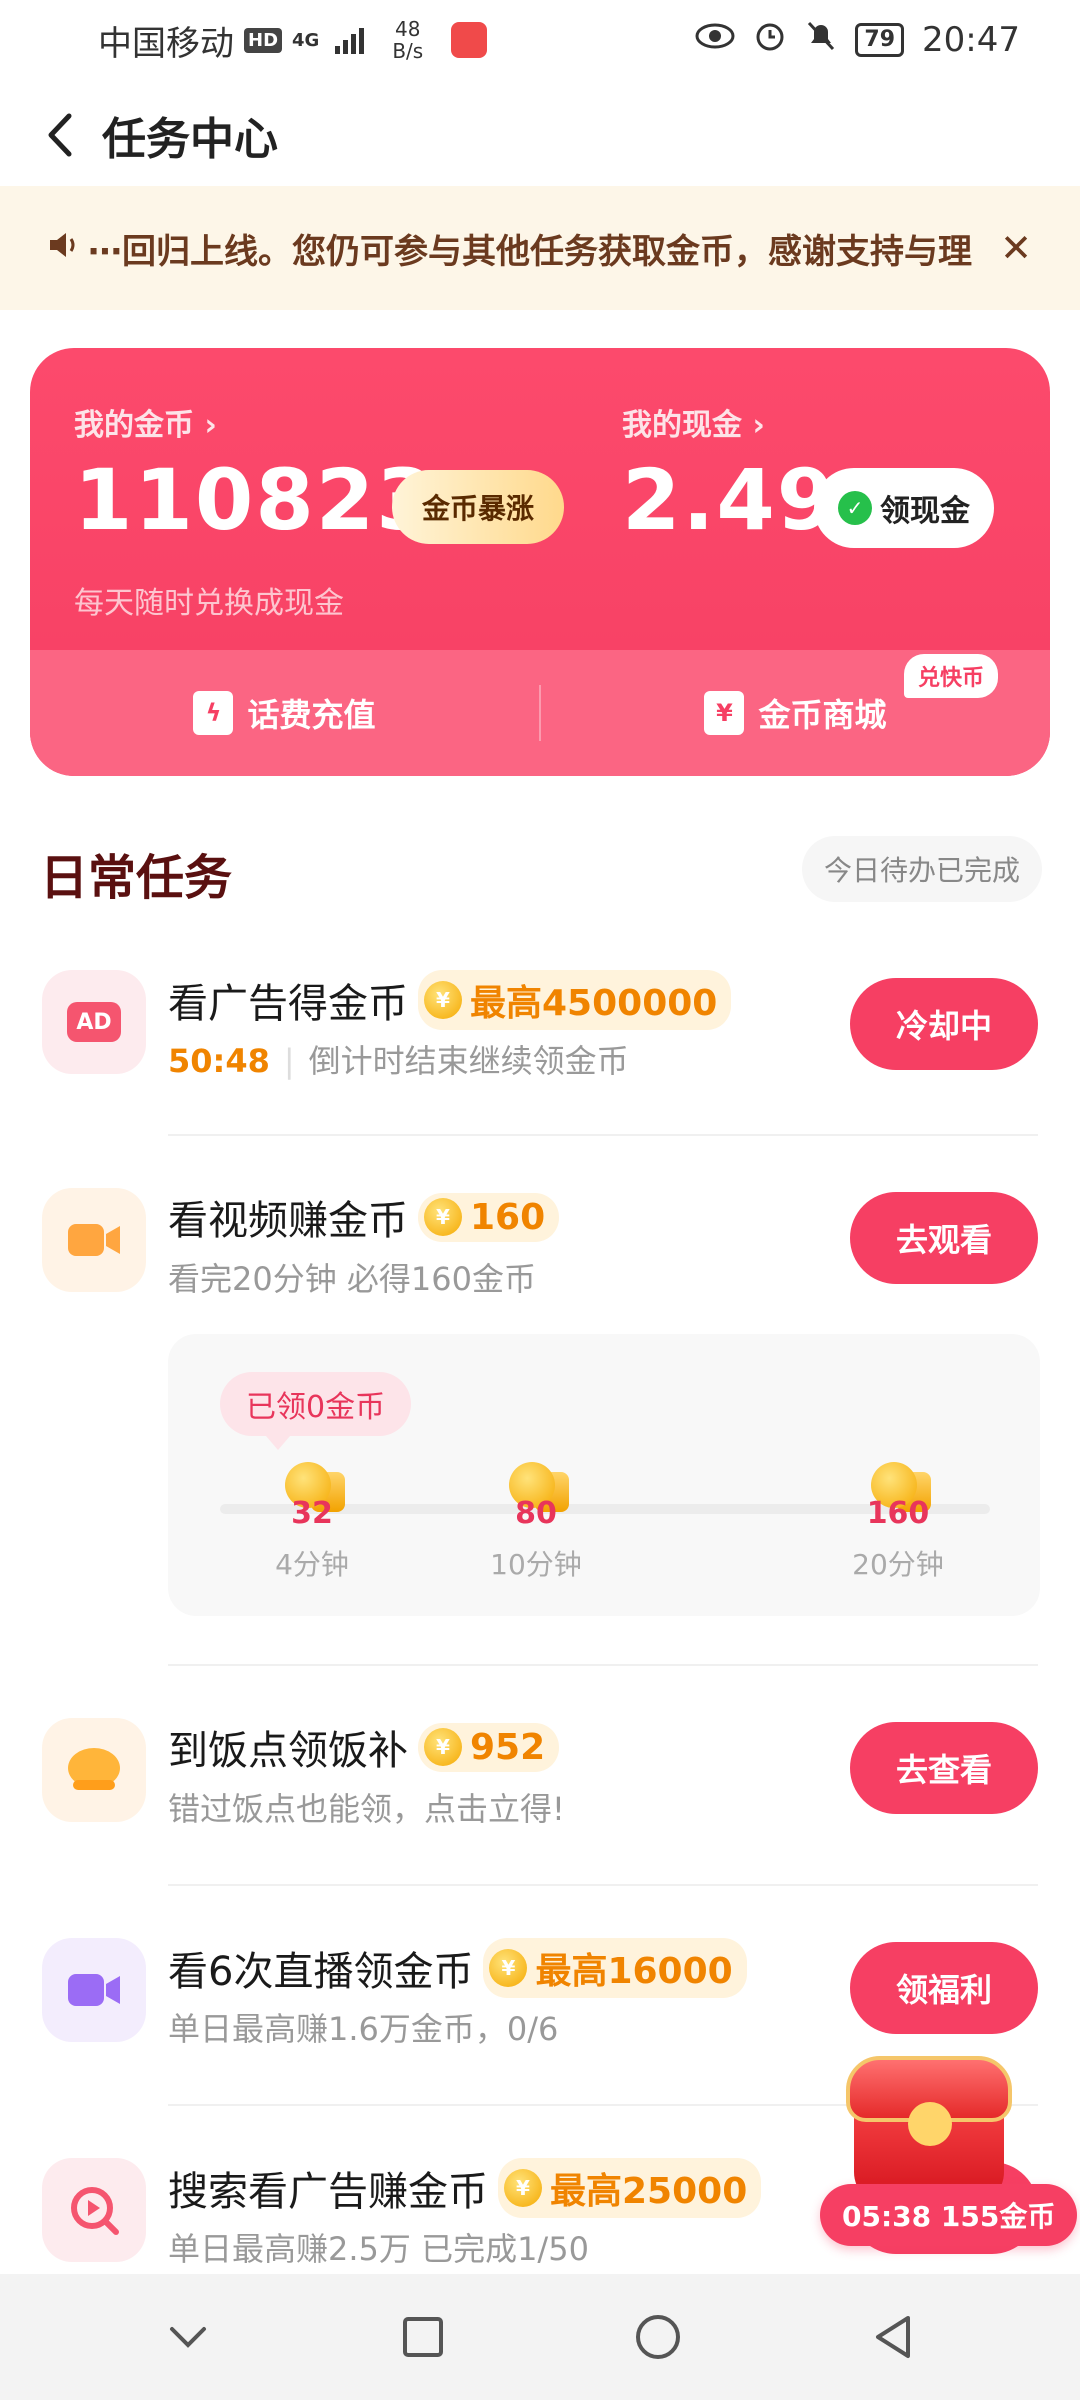 Image resolution: width=1080 pixels, height=2400 pixels. Describe the element at coordinates (944, 1768) in the screenshot. I see `view-button: 去查看` at that location.